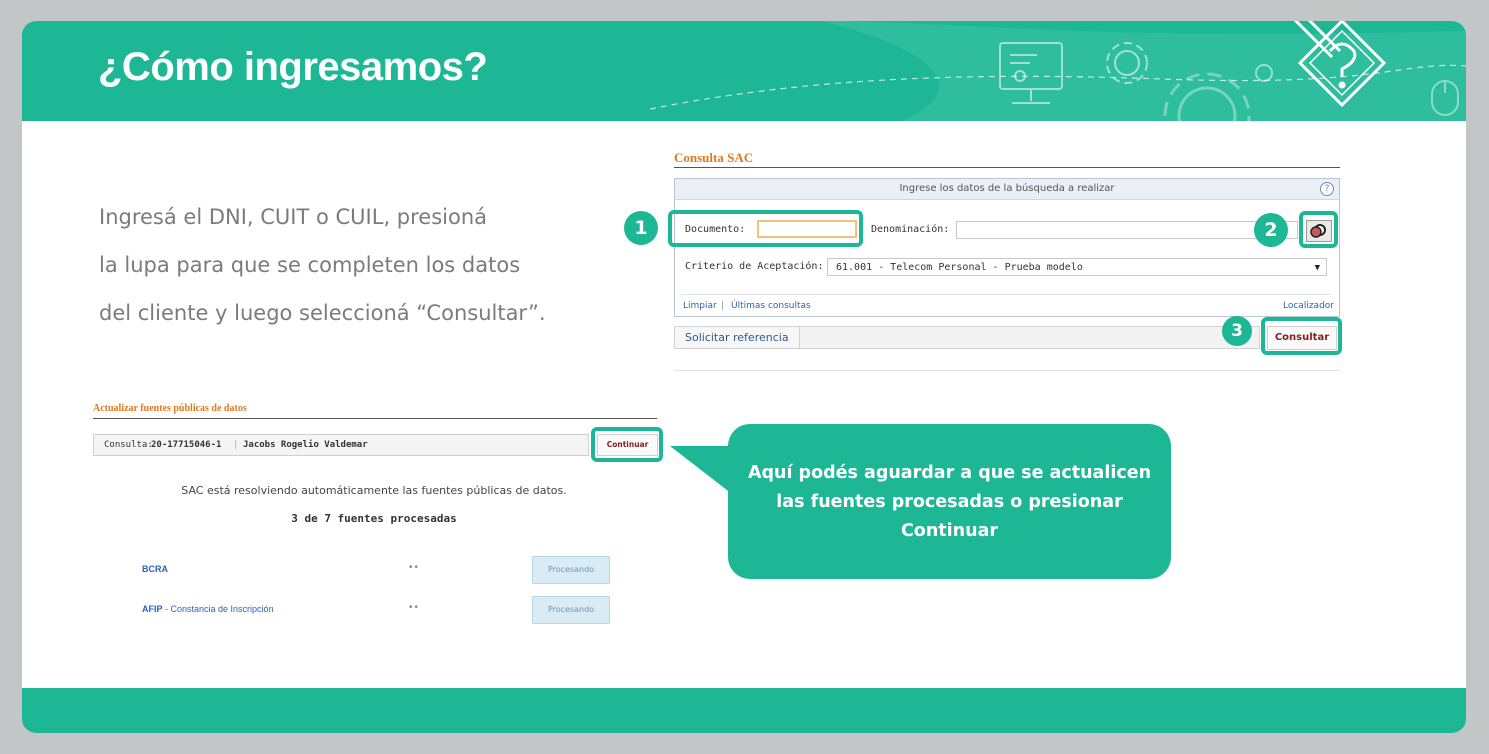 The height and width of the screenshot is (754, 1489). I want to click on source-detail: - Constancia de Inscripción, so click(218, 609).